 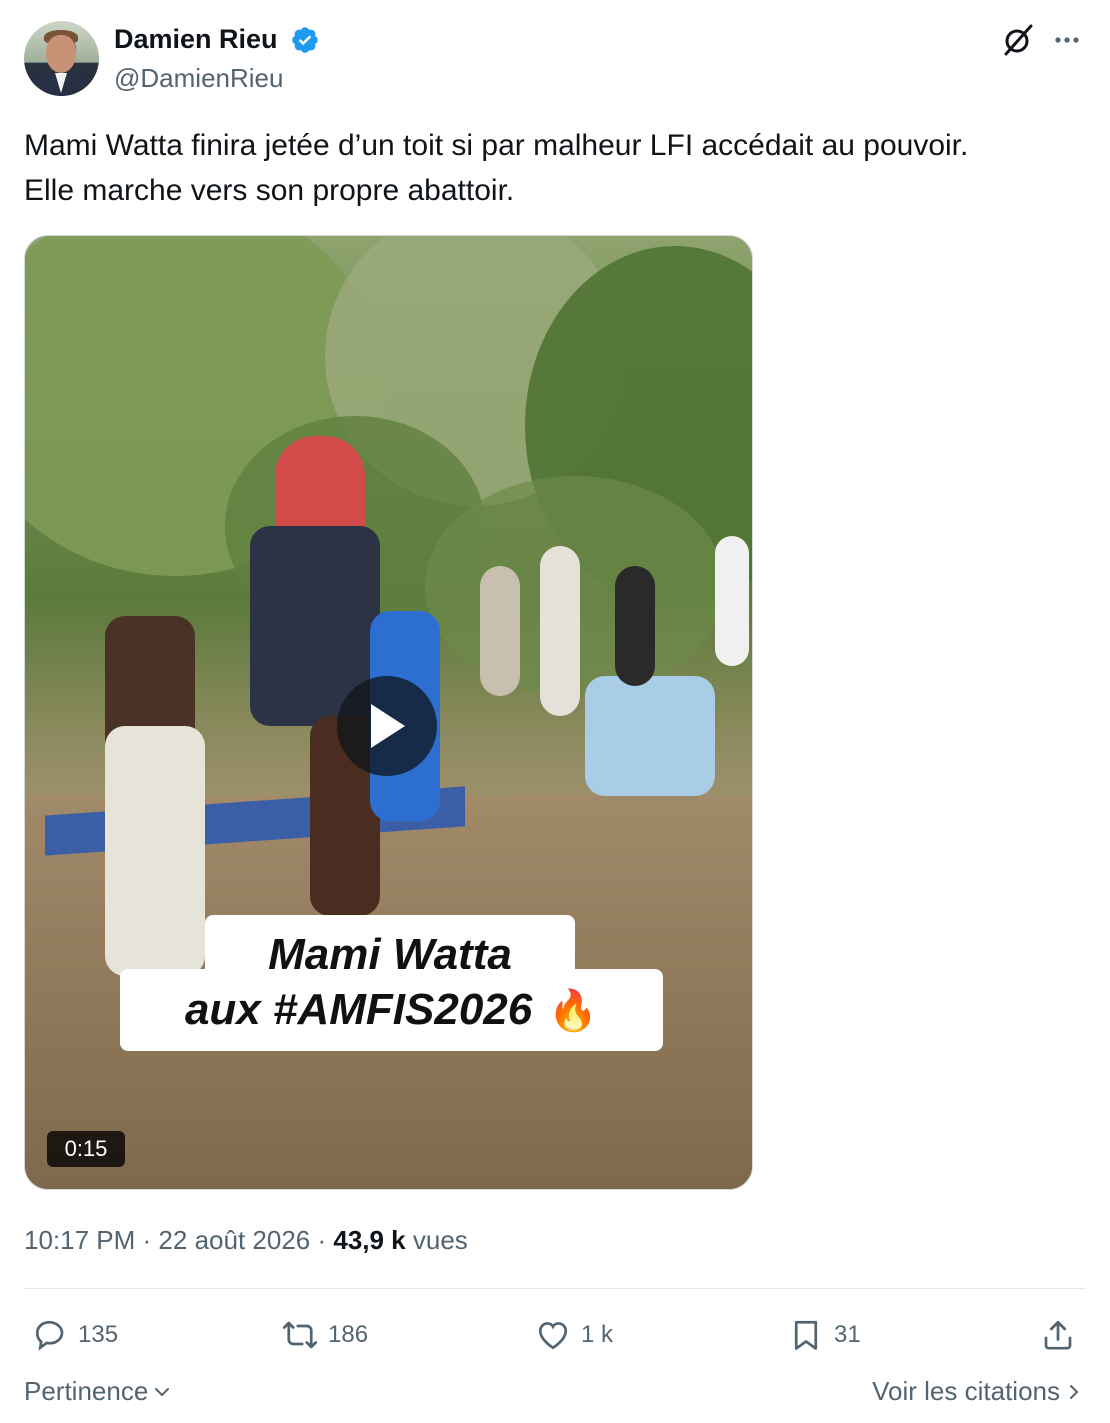 What do you see at coordinates (573, 1010) in the screenshot?
I see `fire-emoji: 🔥` at bounding box center [573, 1010].